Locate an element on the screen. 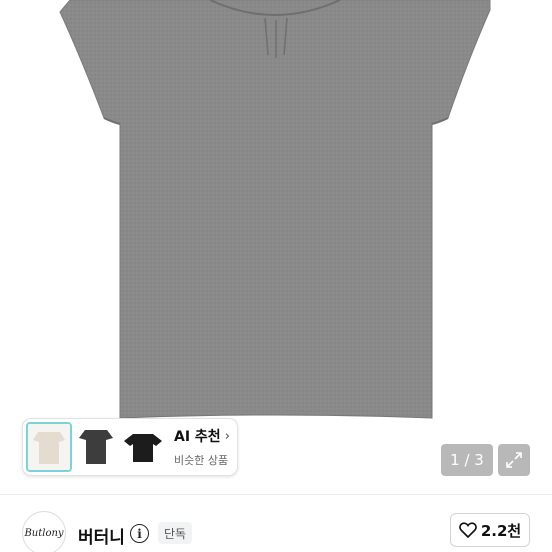 The width and height of the screenshot is (552, 552). heart-icon is located at coordinates (467, 530).